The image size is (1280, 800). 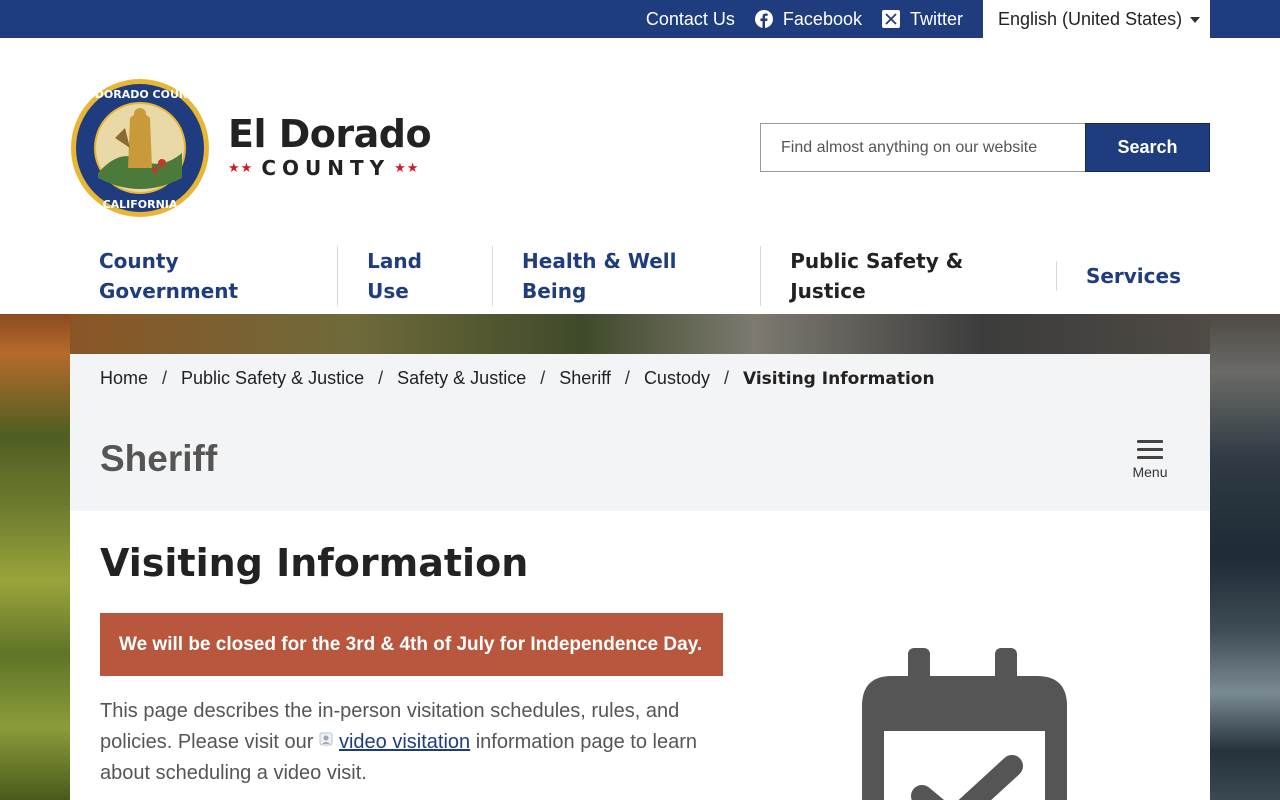 I want to click on brand-county: COUNTY, so click(x=326, y=168).